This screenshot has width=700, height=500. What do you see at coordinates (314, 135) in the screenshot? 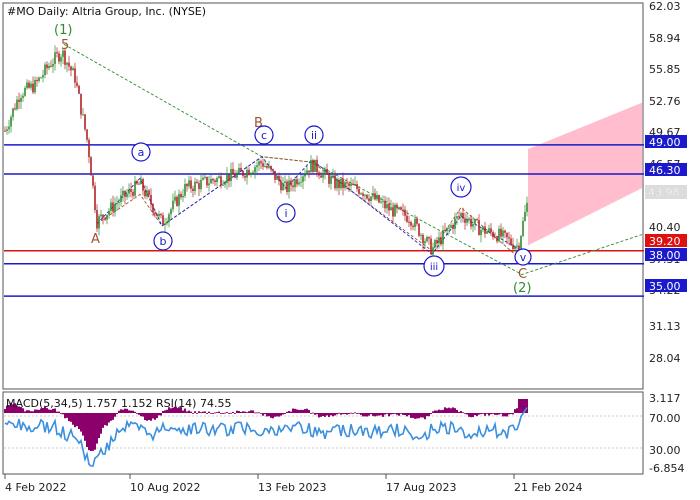
I see `wave-marker-ii: ii` at bounding box center [314, 135].